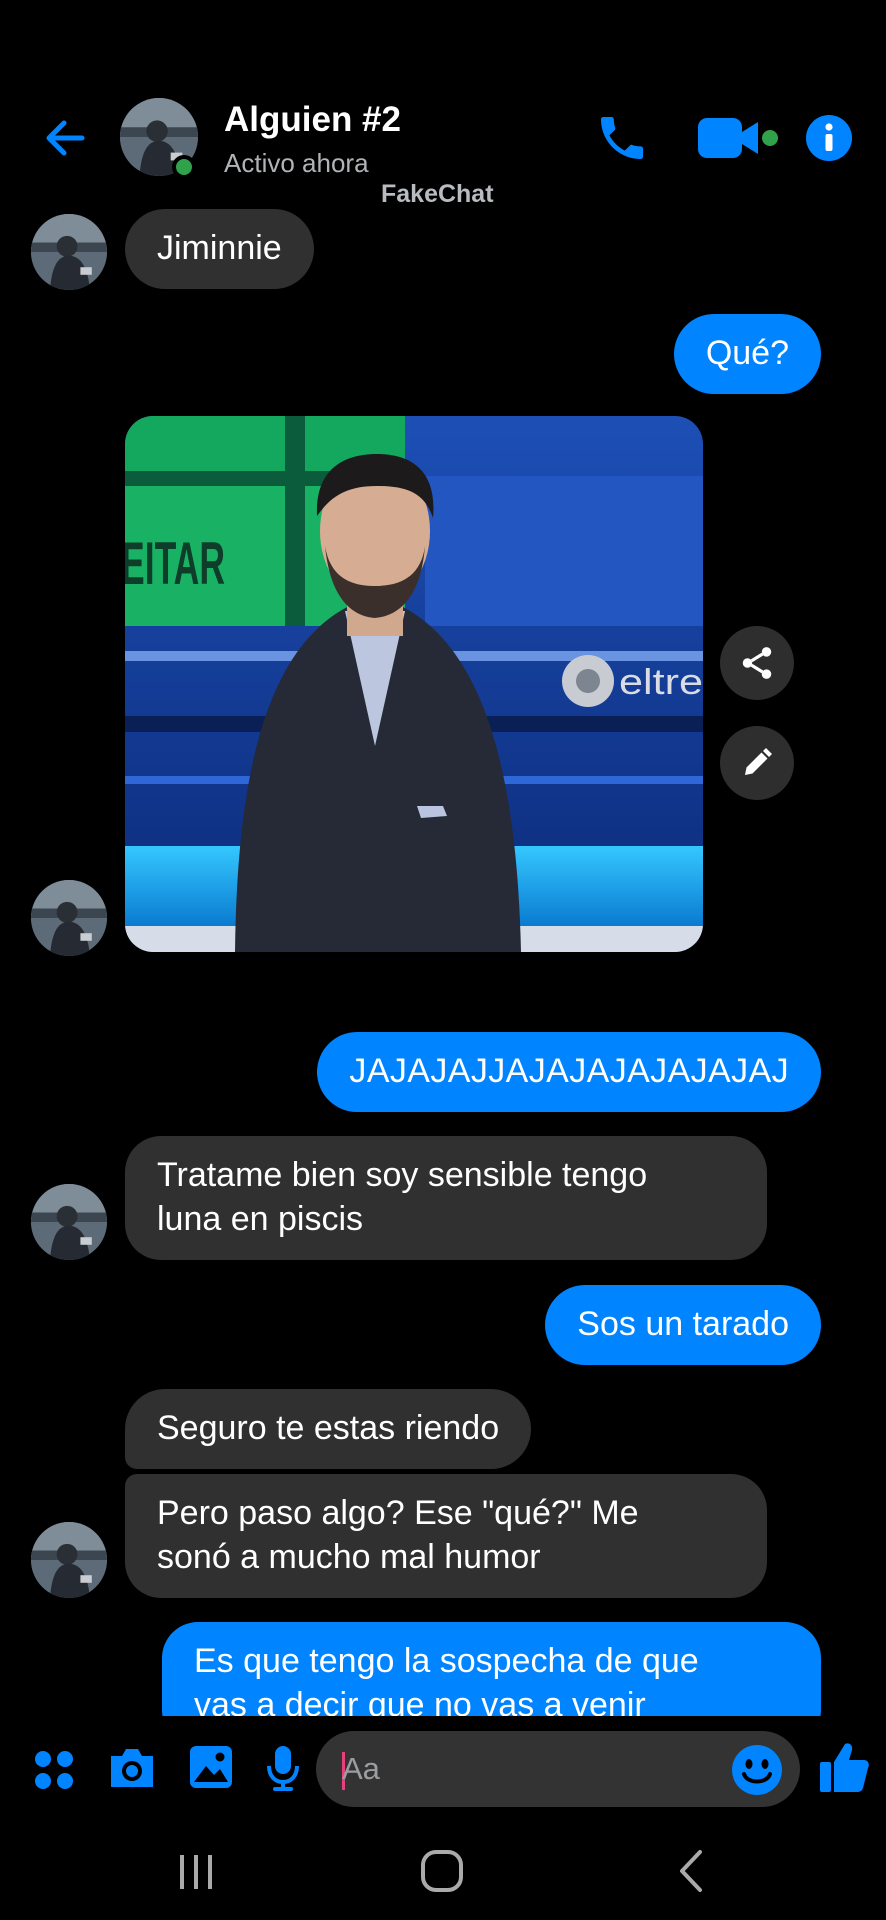 The image size is (886, 1920). Describe the element at coordinates (260, 1219) in the screenshot. I see `message-text-line: luna en piscis` at that location.